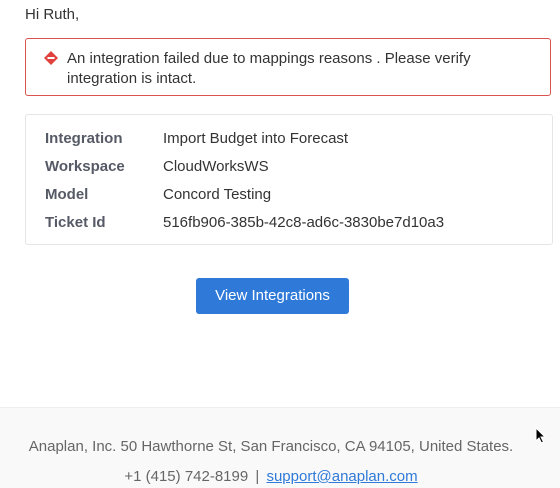  I want to click on detail-label: Integration, so click(84, 138).